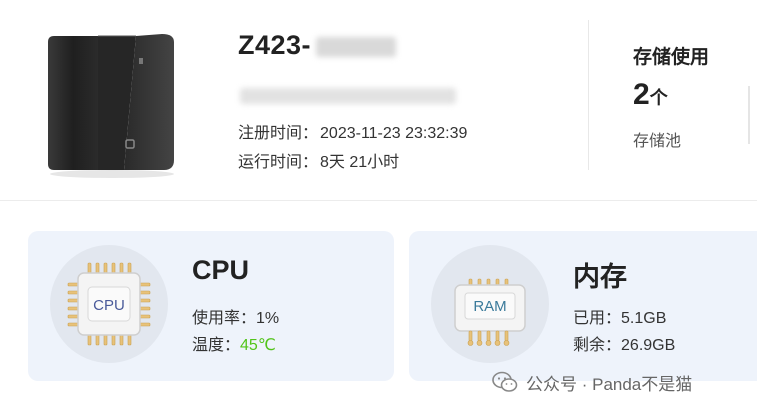  I want to click on watermark-text: 公众号 · Panda不是猫, so click(609, 384).